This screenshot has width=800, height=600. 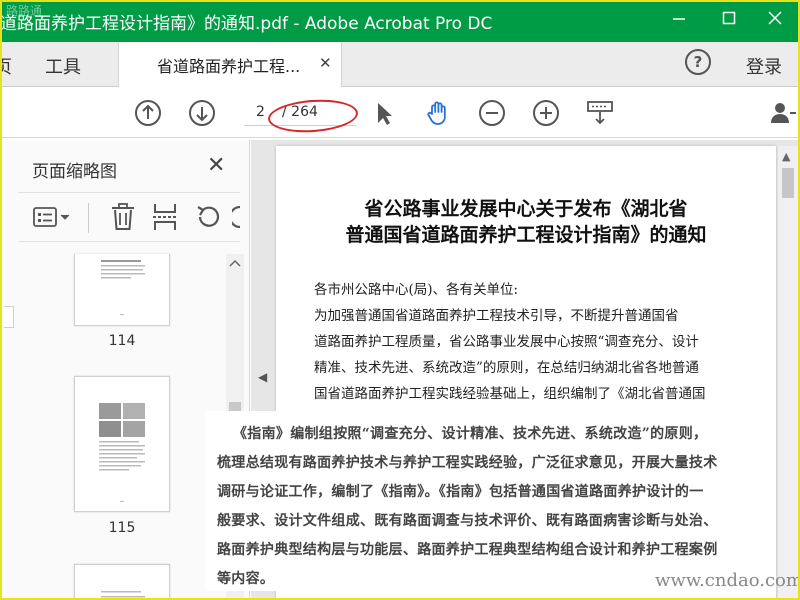 What do you see at coordinates (262, 377) in the screenshot?
I see `collapse-panel-icon: ◀` at bounding box center [262, 377].